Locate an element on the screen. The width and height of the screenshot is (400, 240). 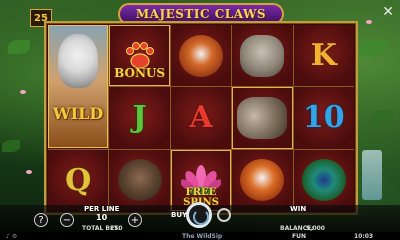
reel-cell-elephant is located at coordinates (262, 56).